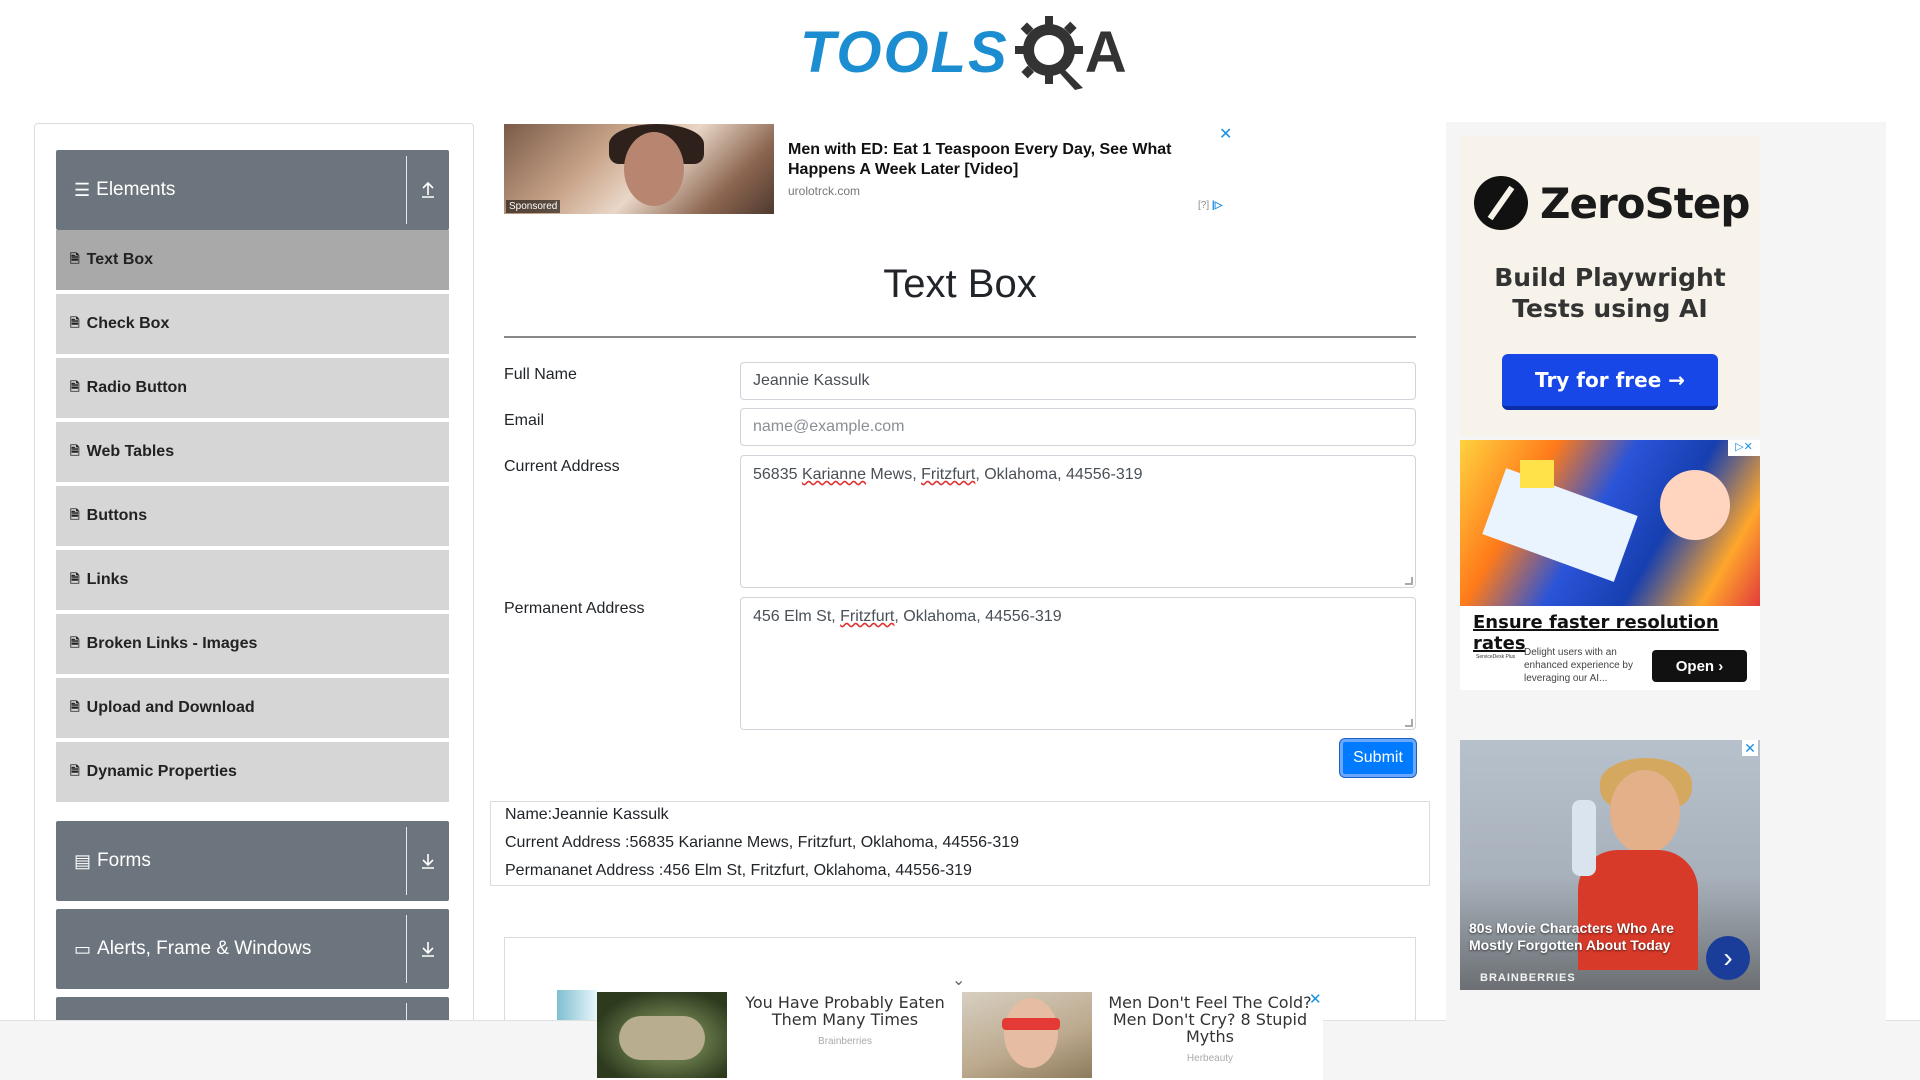  I want to click on header: TOOLS A, so click(960, 55).